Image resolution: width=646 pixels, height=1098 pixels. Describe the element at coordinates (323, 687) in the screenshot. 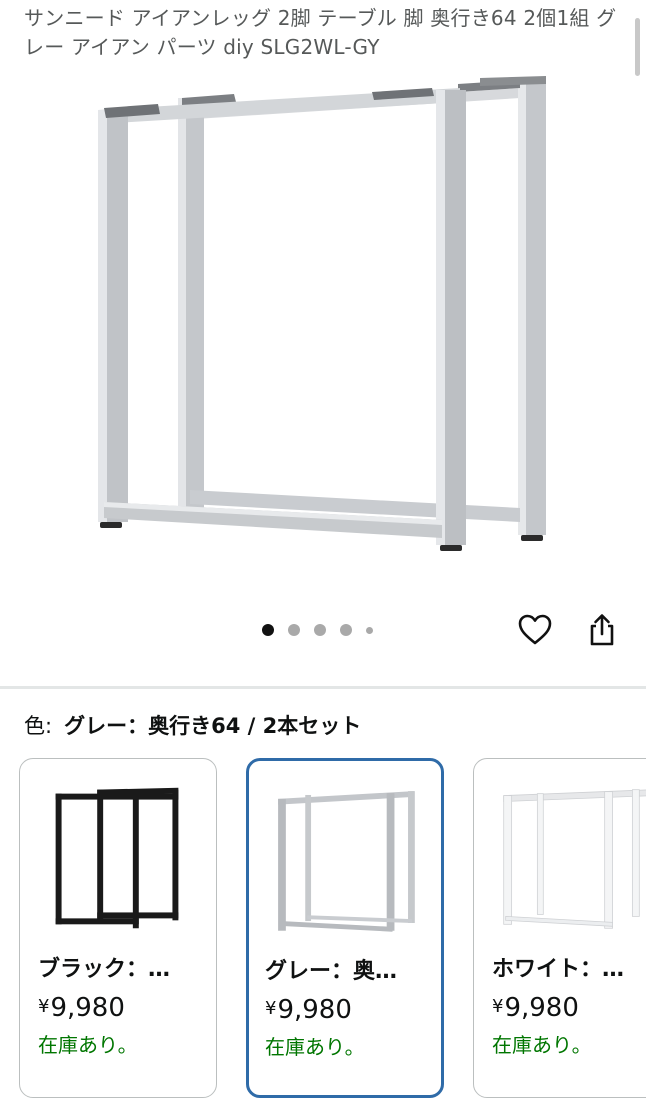

I see `section-divider` at that location.